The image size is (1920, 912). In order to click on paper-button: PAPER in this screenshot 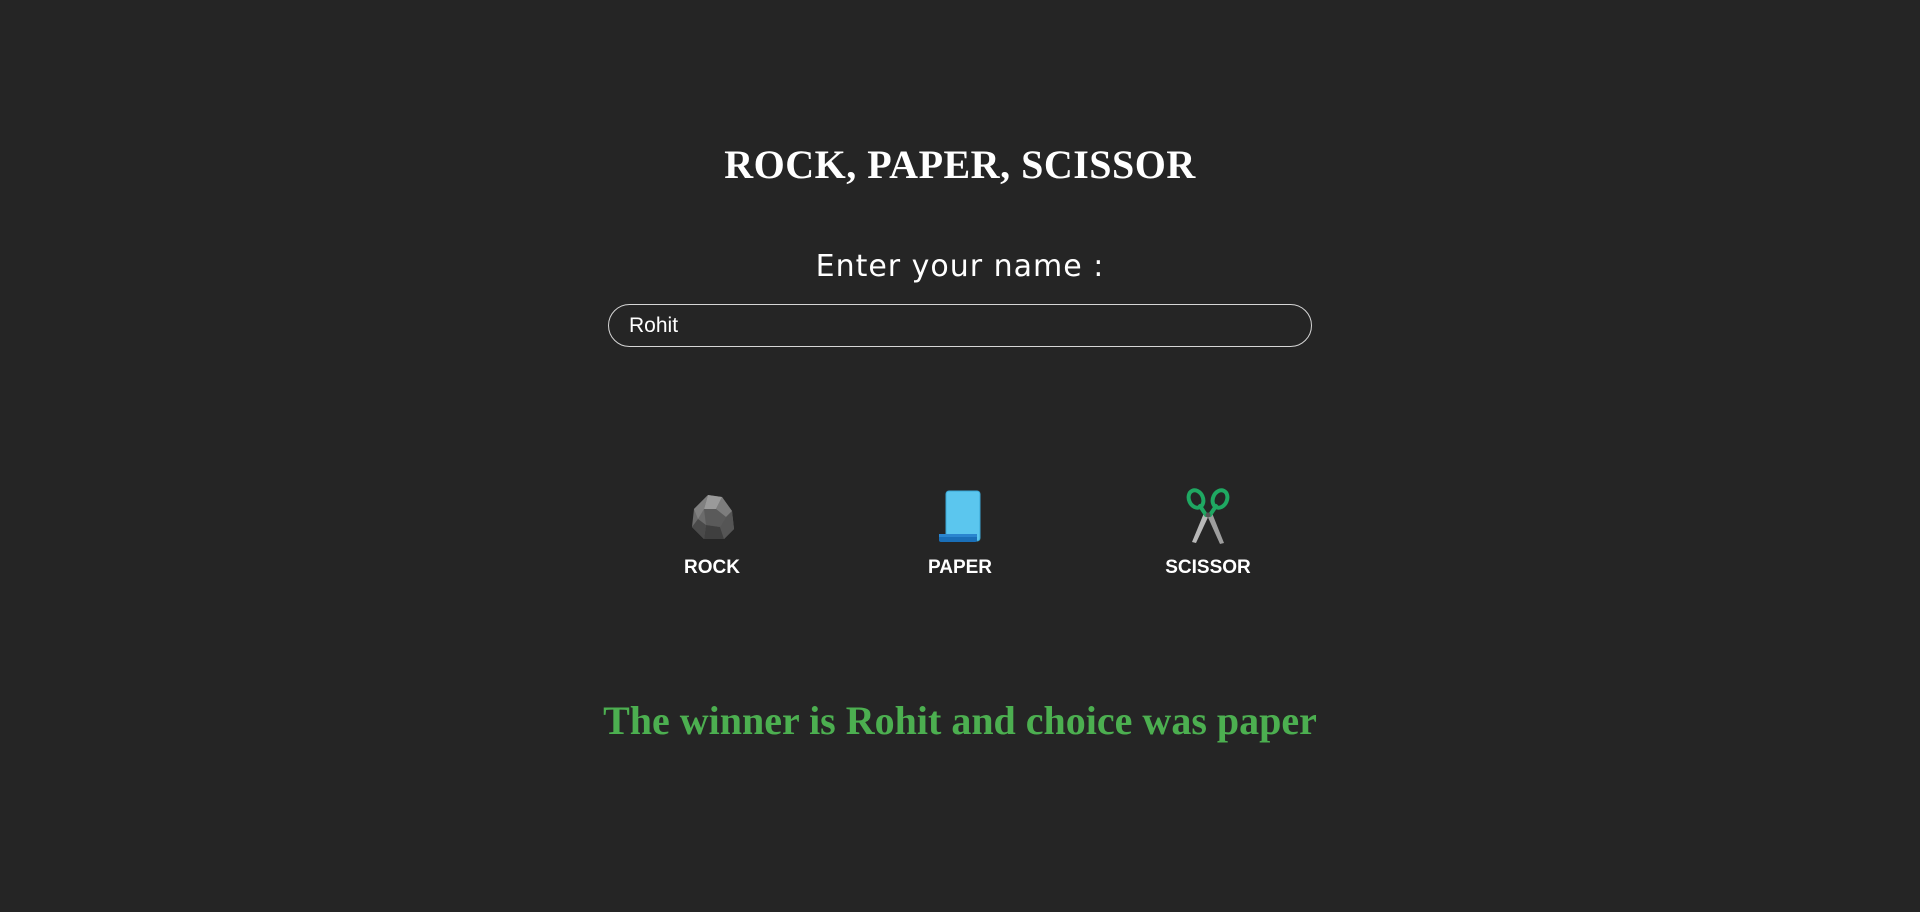, I will do `click(960, 537)`.